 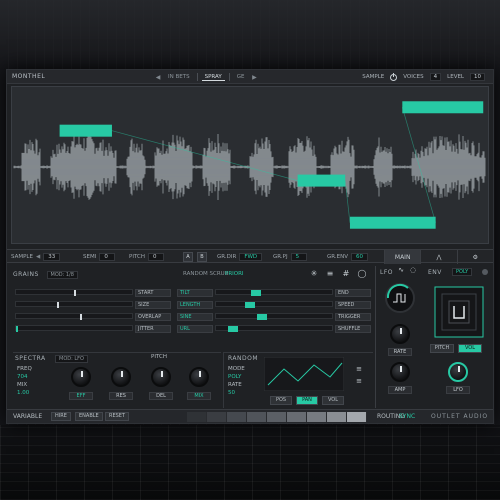 I want to click on pan-button: PAN, so click(x=307, y=400).